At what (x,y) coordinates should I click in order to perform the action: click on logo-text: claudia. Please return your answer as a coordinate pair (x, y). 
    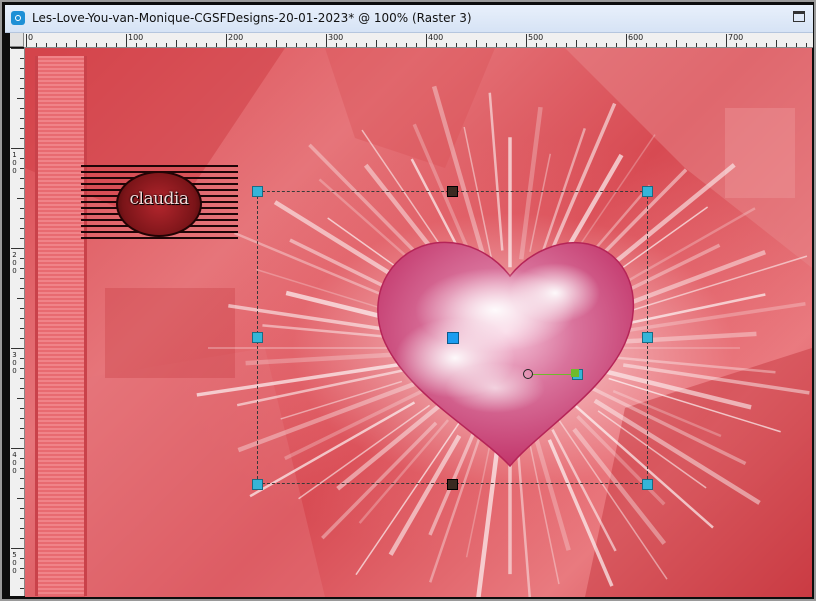
    Looking at the image, I should click on (159, 199).